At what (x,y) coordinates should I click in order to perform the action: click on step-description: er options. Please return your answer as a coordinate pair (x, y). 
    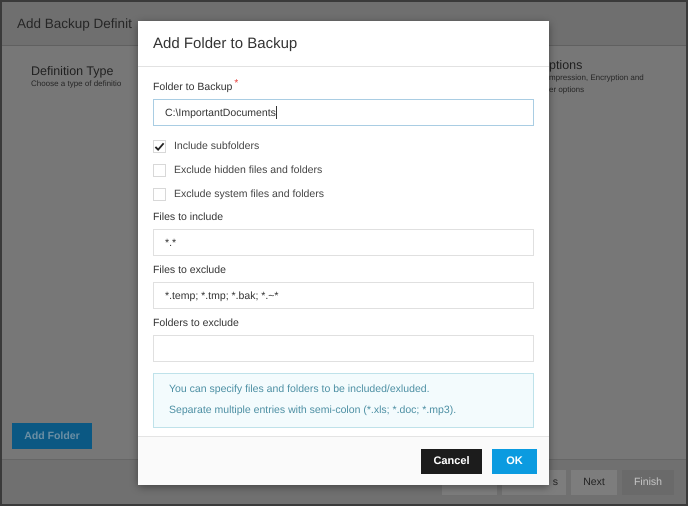
    Looking at the image, I should click on (567, 90).